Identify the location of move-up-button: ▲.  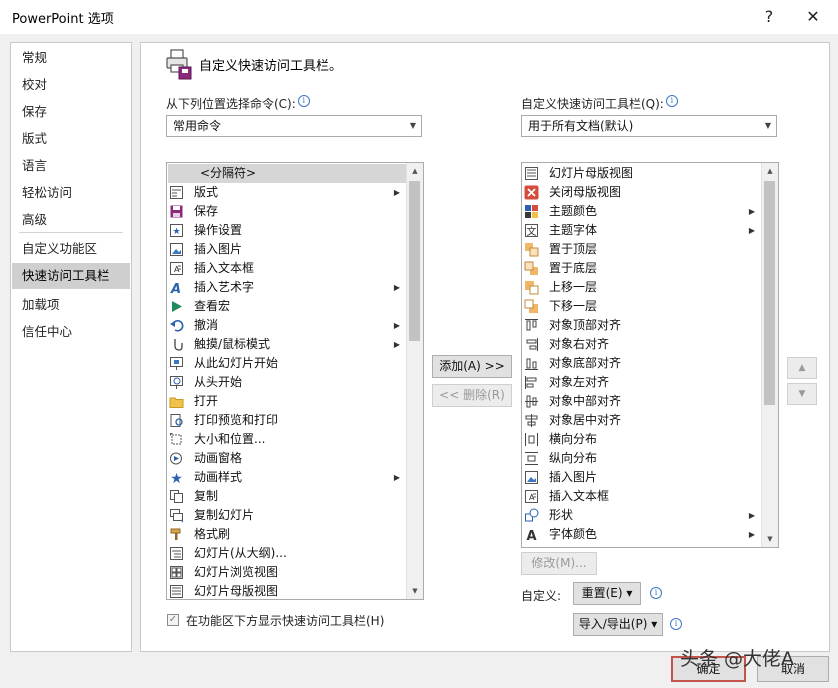
(802, 368).